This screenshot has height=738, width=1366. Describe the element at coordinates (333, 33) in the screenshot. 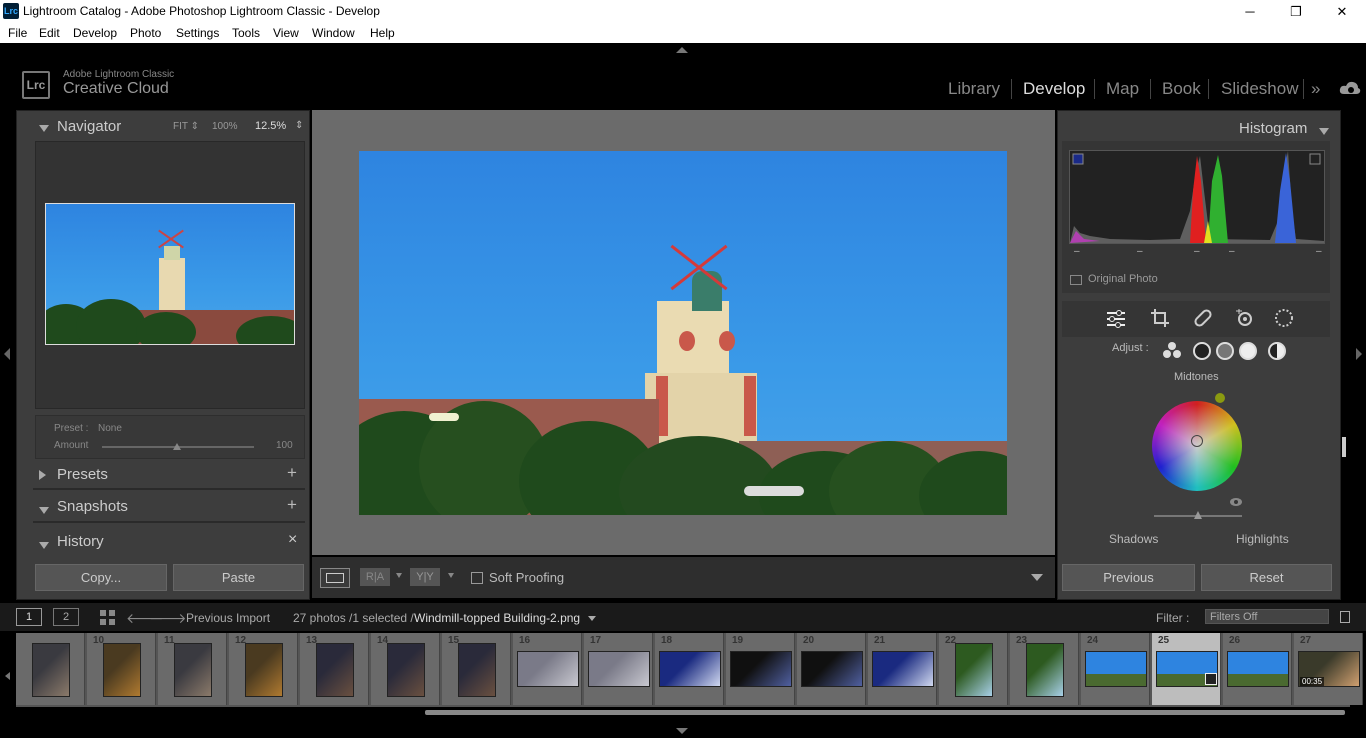

I see `menu-window: Window` at that location.